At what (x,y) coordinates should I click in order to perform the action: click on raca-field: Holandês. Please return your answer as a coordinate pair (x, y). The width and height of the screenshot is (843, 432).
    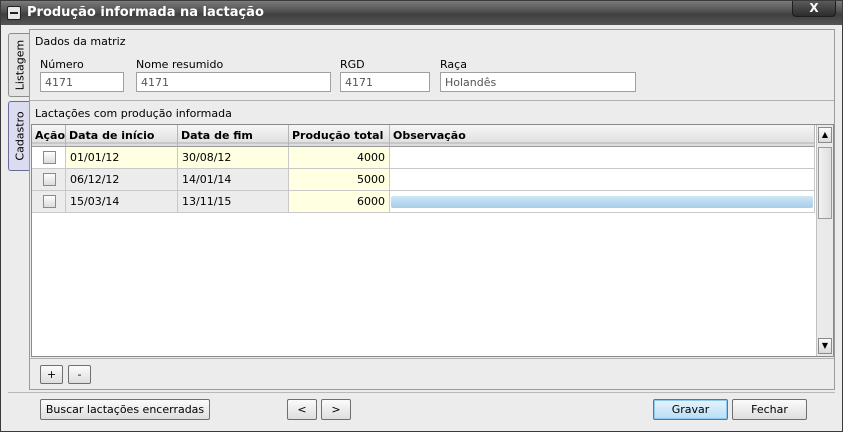
    Looking at the image, I should click on (538, 82).